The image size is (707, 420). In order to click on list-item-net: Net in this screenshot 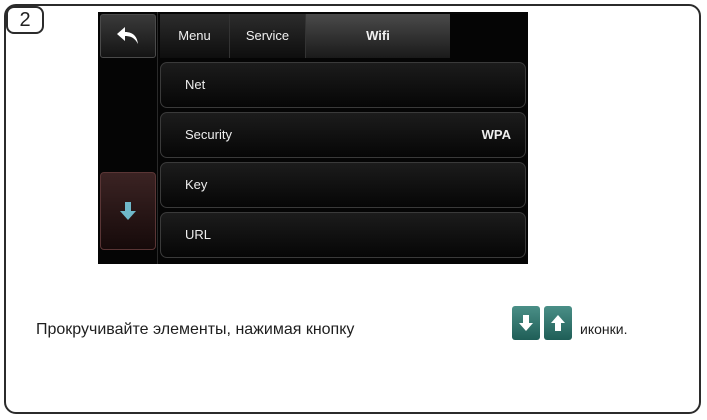, I will do `click(343, 85)`.